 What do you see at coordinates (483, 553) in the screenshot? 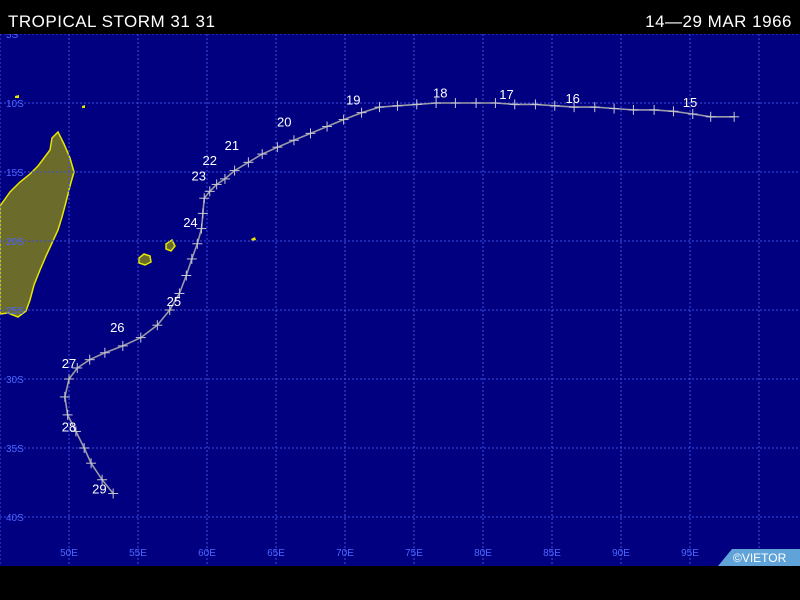
I see `lon-label-80E: 80E` at bounding box center [483, 553].